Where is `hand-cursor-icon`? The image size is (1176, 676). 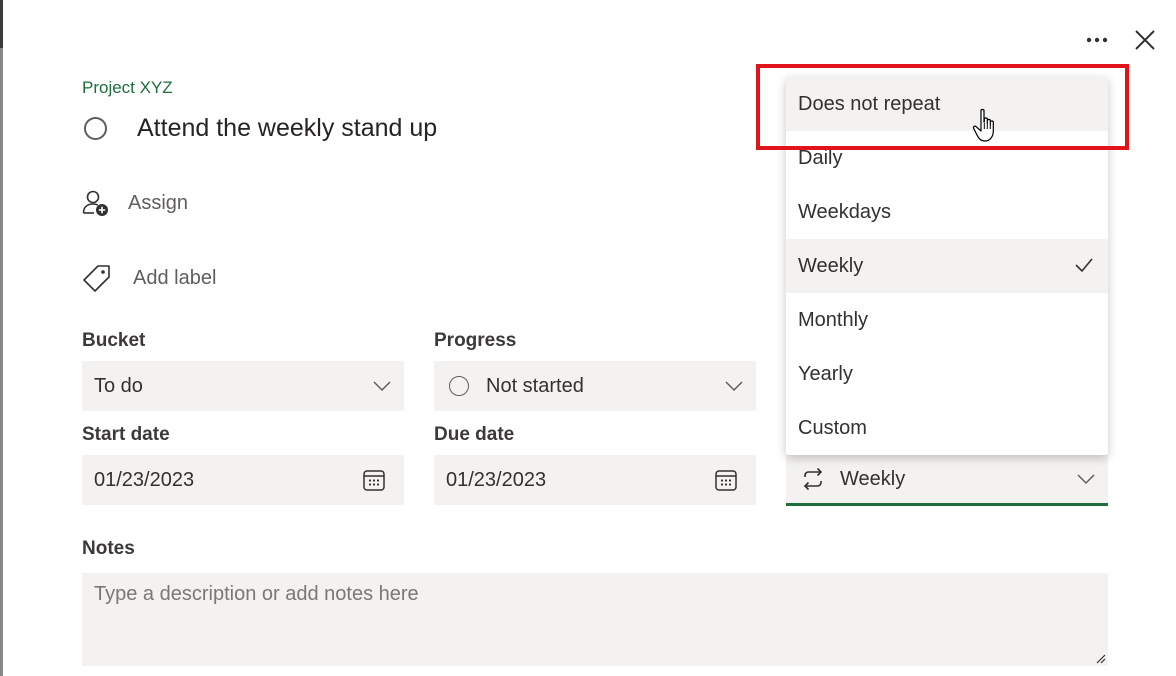
hand-cursor-icon is located at coordinates (983, 125).